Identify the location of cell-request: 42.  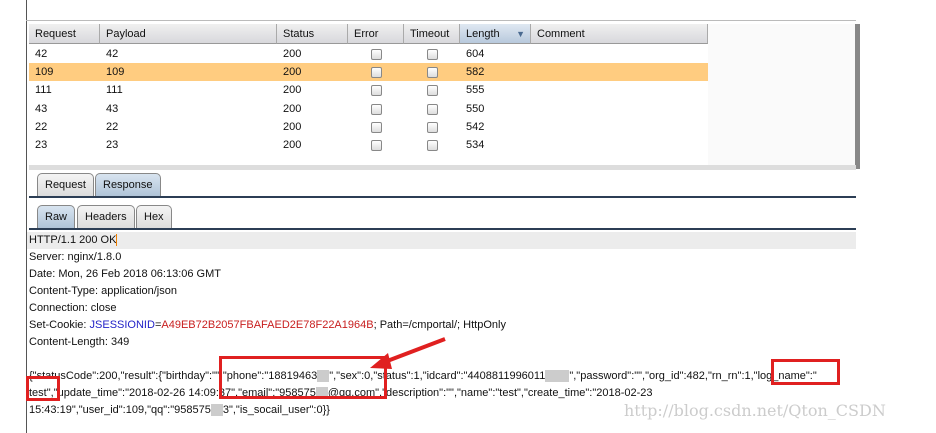
(41, 54).